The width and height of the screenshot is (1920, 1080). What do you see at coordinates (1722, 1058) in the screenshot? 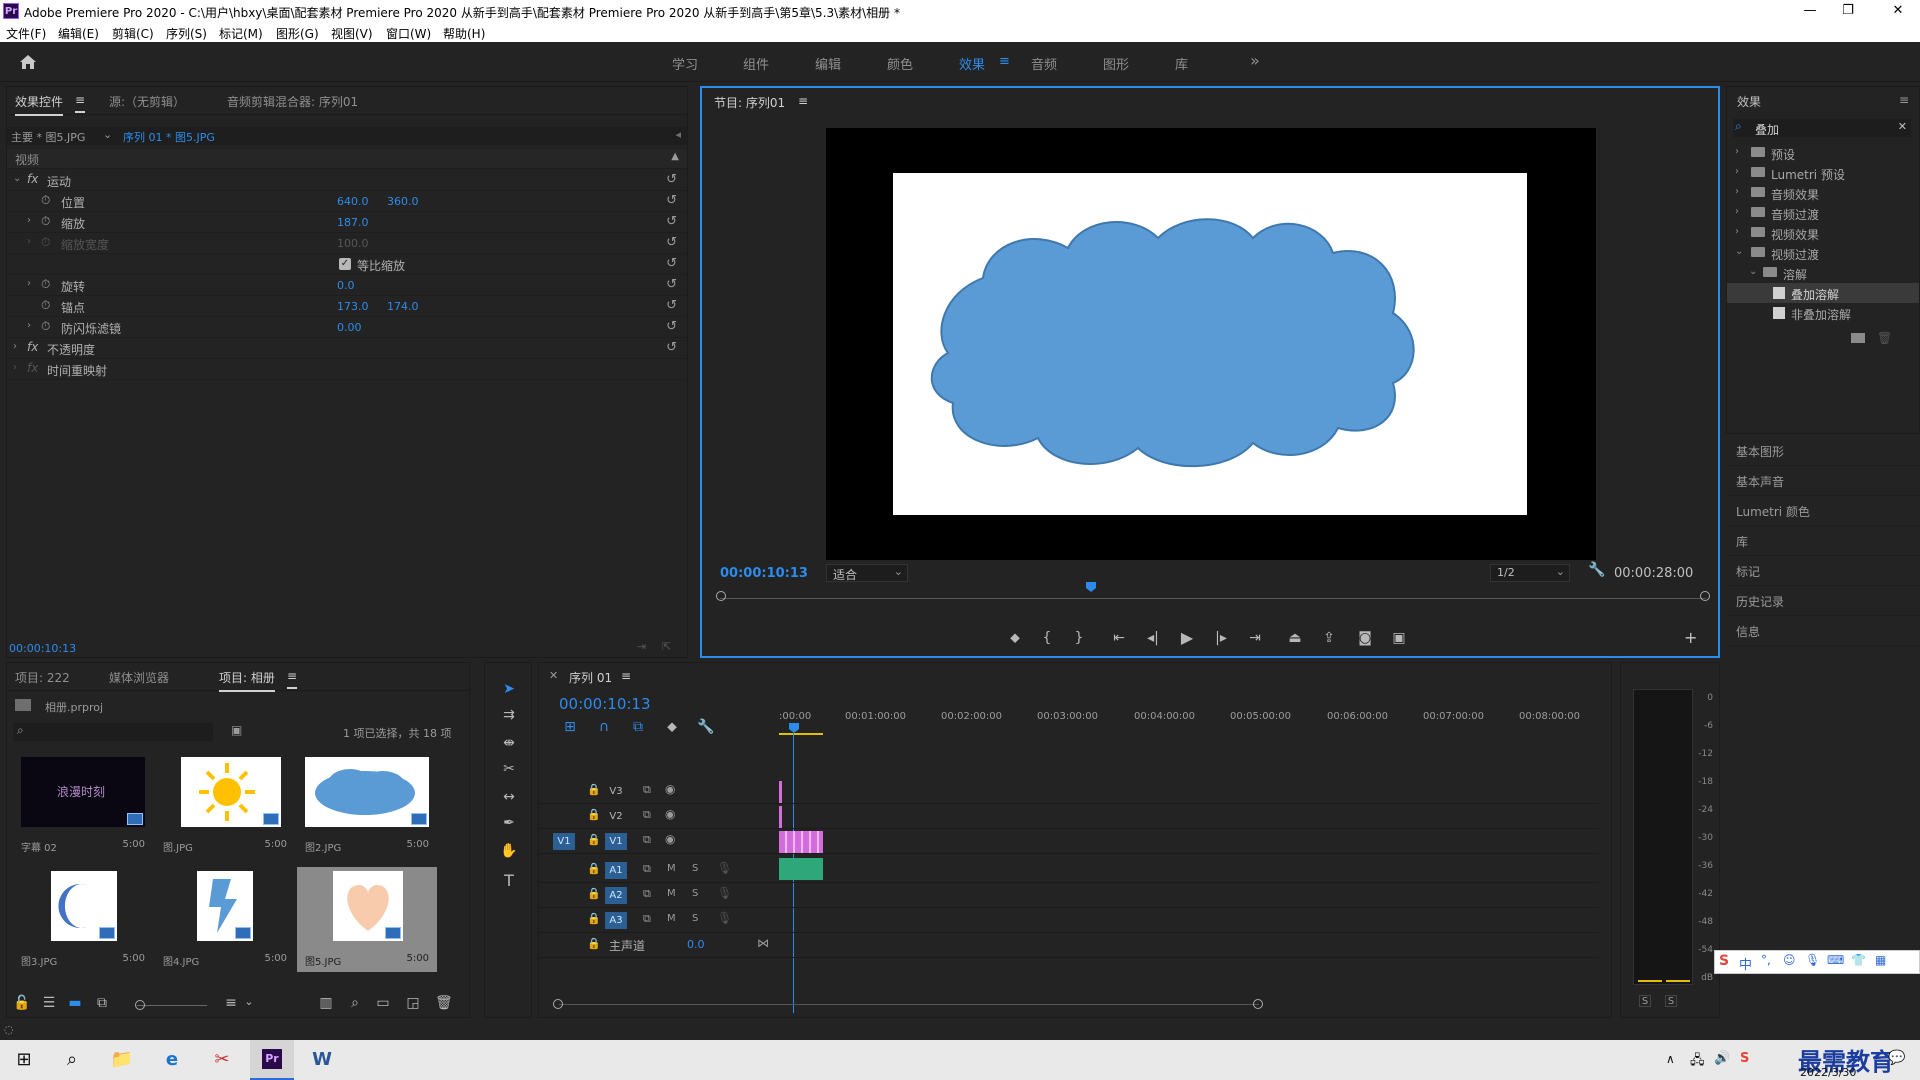
I see `volume-icon: 🔊` at bounding box center [1722, 1058].